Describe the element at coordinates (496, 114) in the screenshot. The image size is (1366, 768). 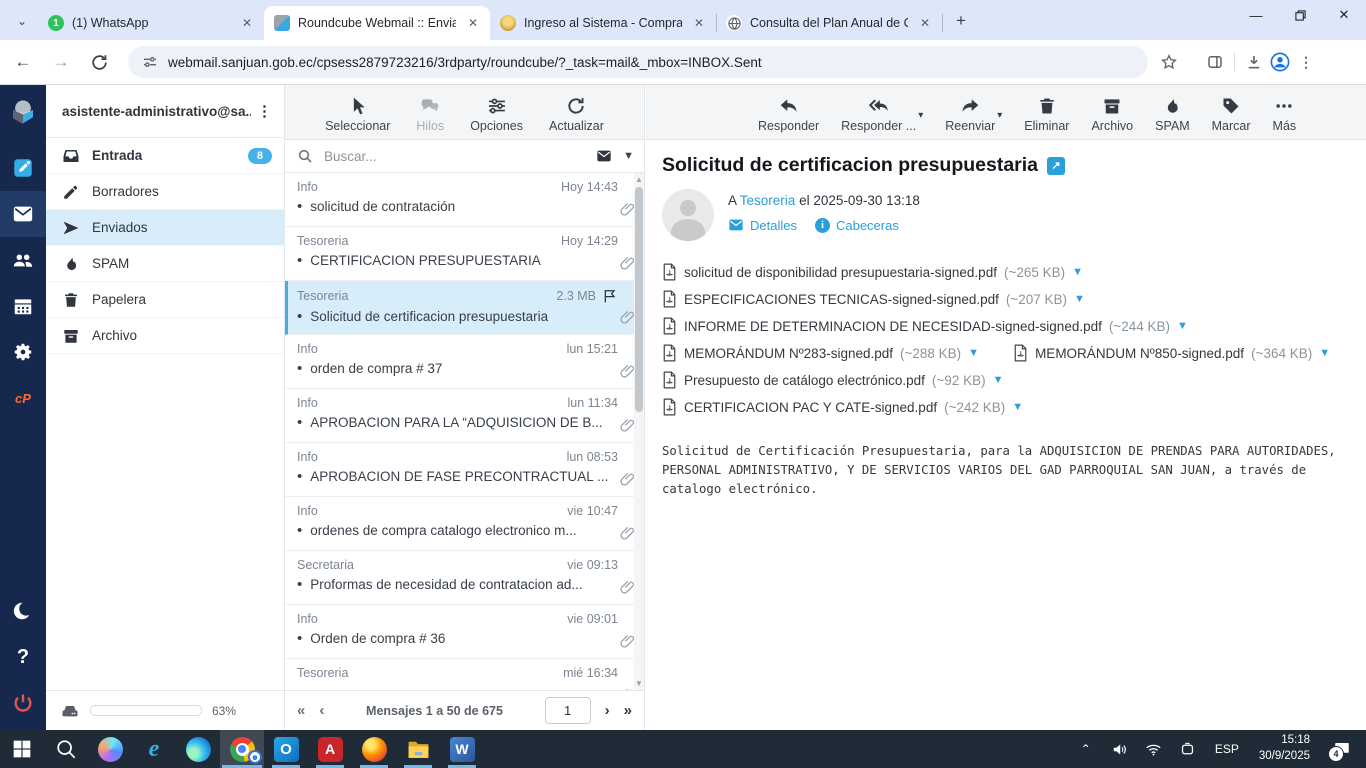
I see `opciones-button: Opciones` at that location.